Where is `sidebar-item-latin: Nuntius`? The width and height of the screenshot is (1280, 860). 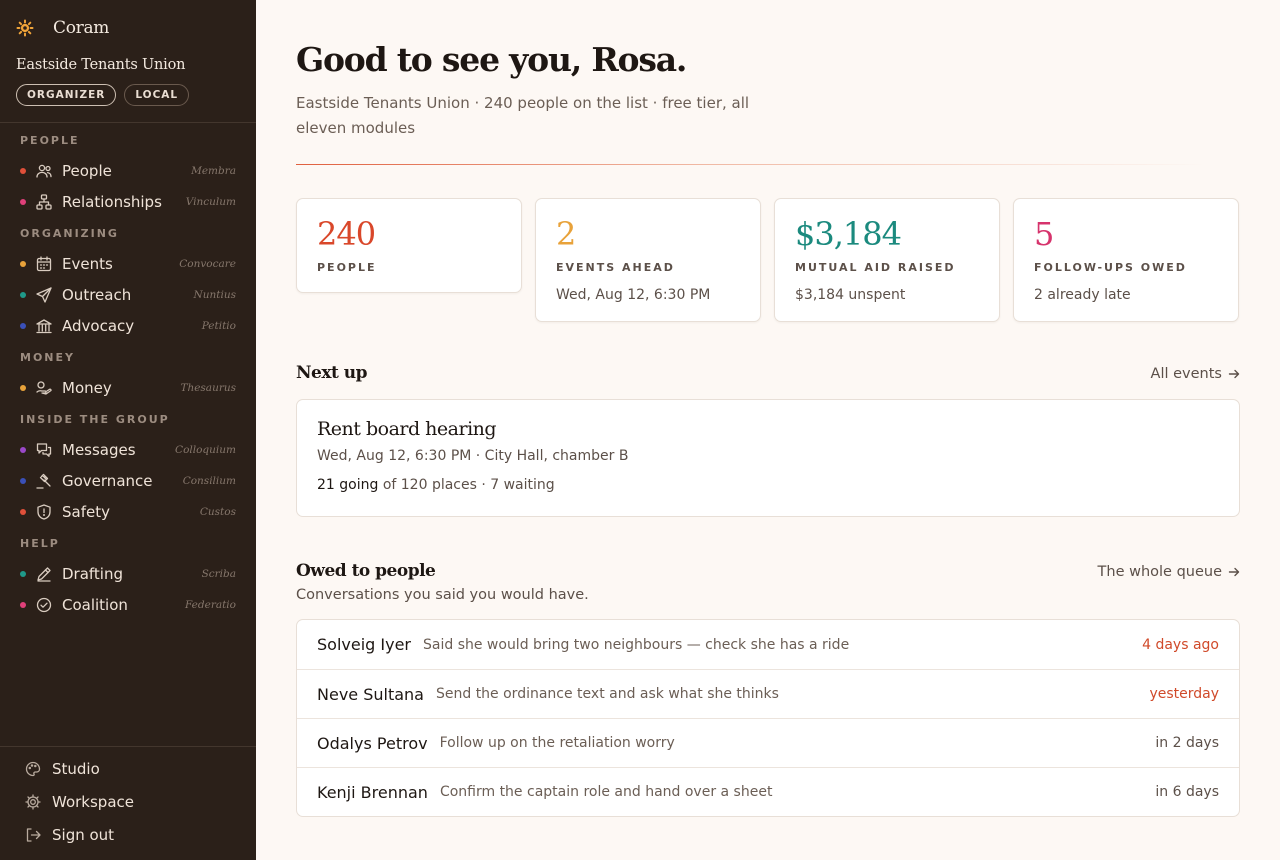
sidebar-item-latin: Nuntius is located at coordinates (214, 294).